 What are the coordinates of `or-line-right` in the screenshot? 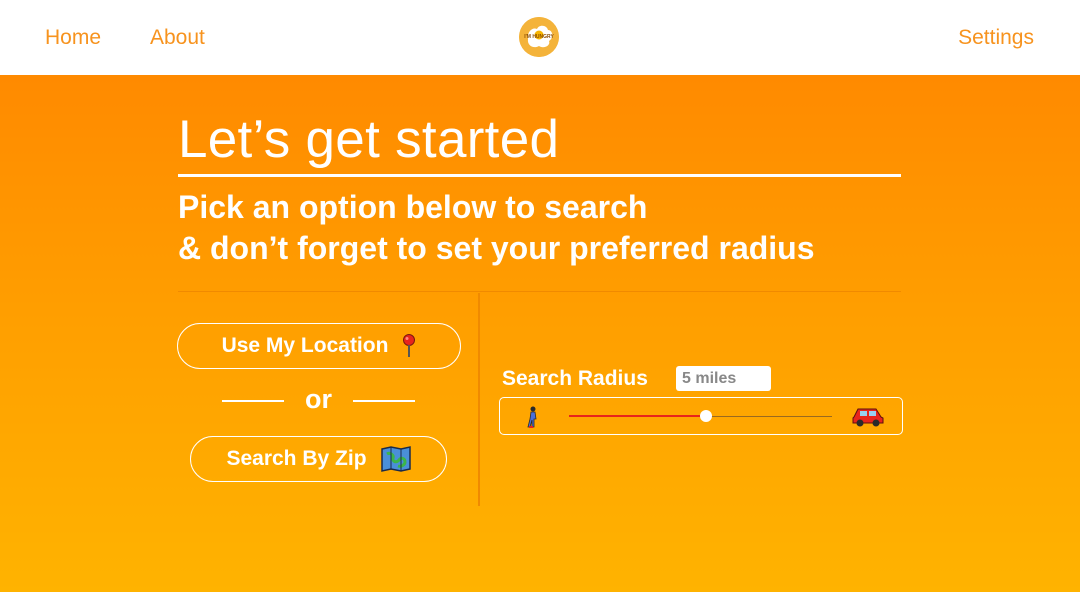 It's located at (384, 401).